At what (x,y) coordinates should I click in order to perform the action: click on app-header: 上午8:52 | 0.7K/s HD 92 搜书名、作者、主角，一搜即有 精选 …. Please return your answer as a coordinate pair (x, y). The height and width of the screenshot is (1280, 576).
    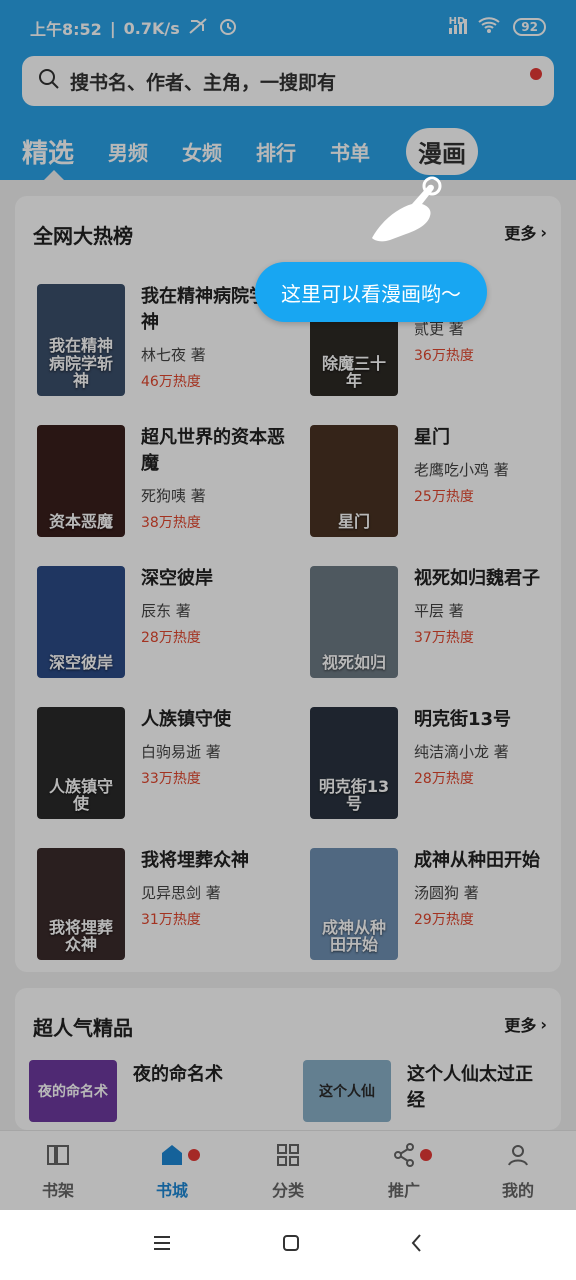
    Looking at the image, I should click on (288, 90).